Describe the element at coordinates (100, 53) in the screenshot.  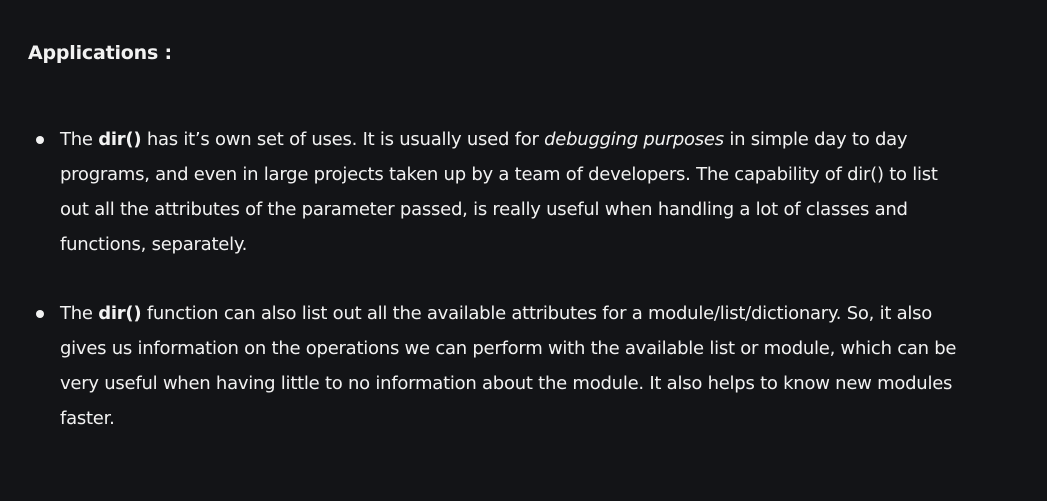
I see `section-heading: Applications :` at that location.